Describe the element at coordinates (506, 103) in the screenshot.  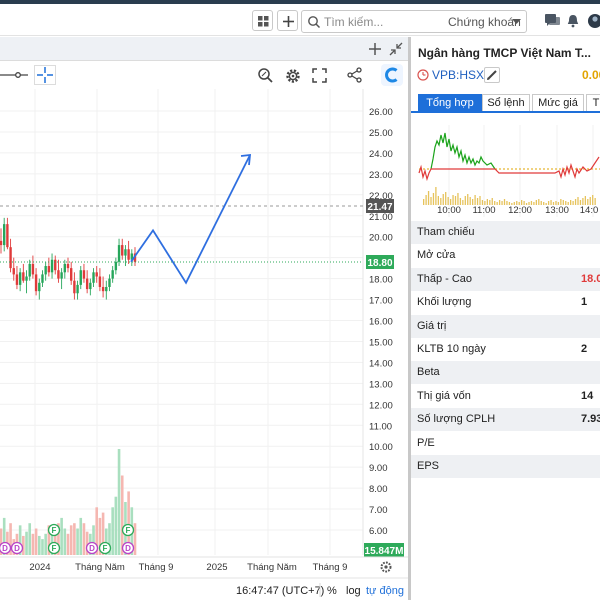
I see `tab-order-book: Sổ lệnh` at that location.